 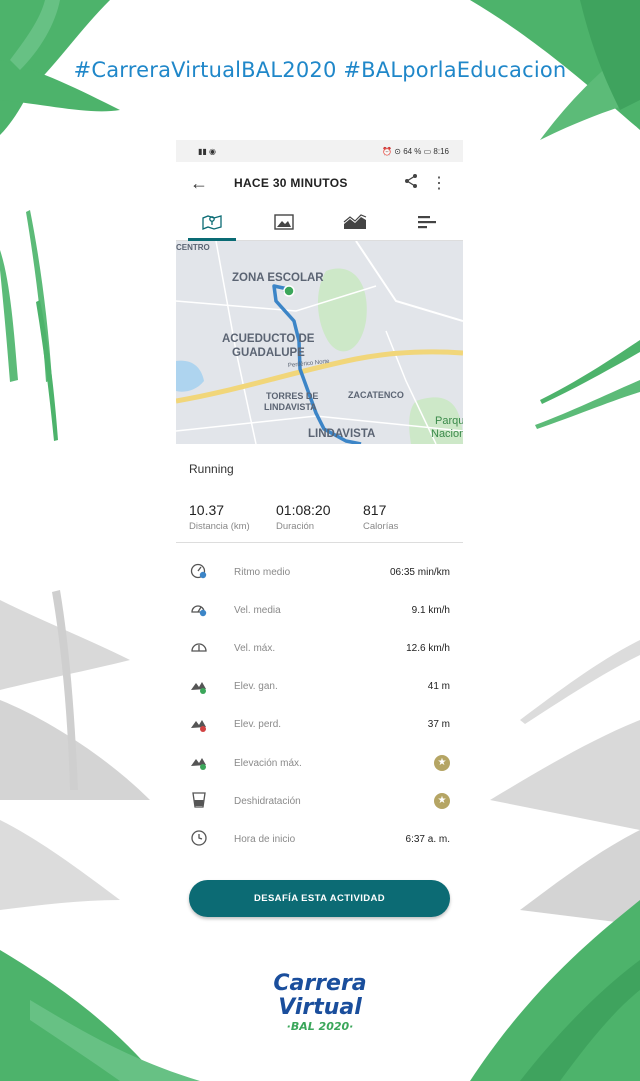 What do you see at coordinates (212, 572) in the screenshot?
I see `pace-icon` at bounding box center [212, 572].